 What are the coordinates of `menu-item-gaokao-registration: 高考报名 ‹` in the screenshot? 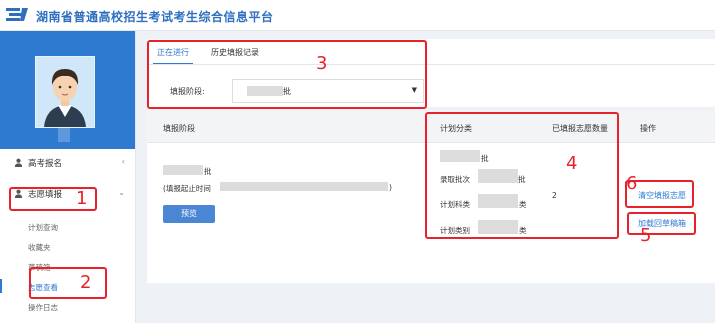 It's located at (67, 163).